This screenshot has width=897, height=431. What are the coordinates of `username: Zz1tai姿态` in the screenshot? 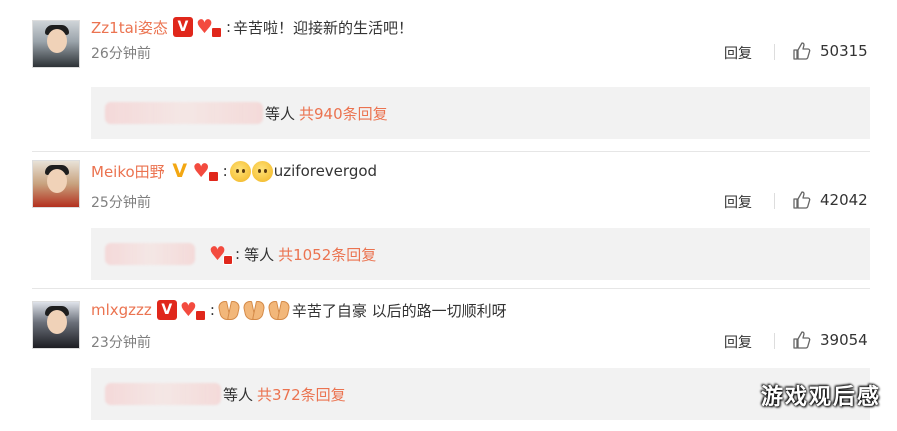 It's located at (129, 27).